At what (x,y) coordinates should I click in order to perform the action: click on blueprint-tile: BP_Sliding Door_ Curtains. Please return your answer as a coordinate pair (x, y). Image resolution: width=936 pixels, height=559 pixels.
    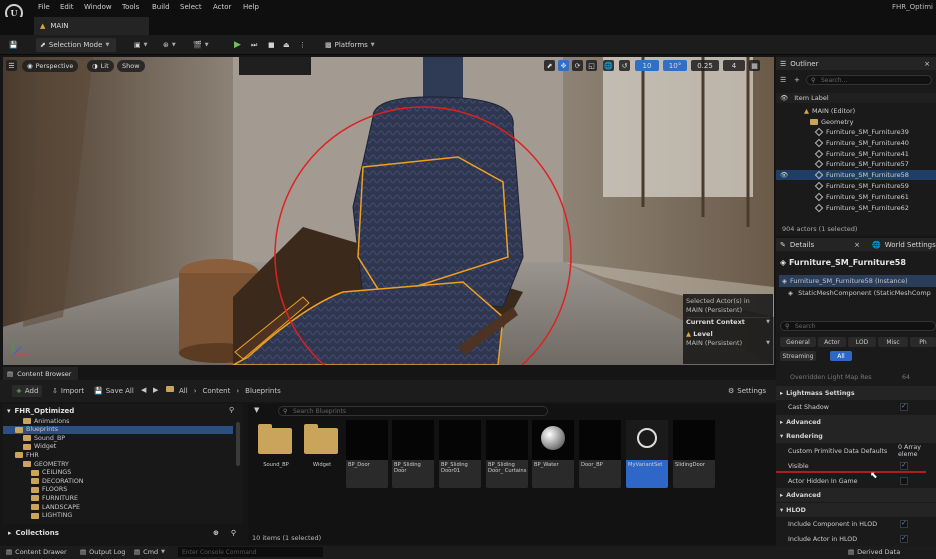
    Looking at the image, I should click on (507, 454).